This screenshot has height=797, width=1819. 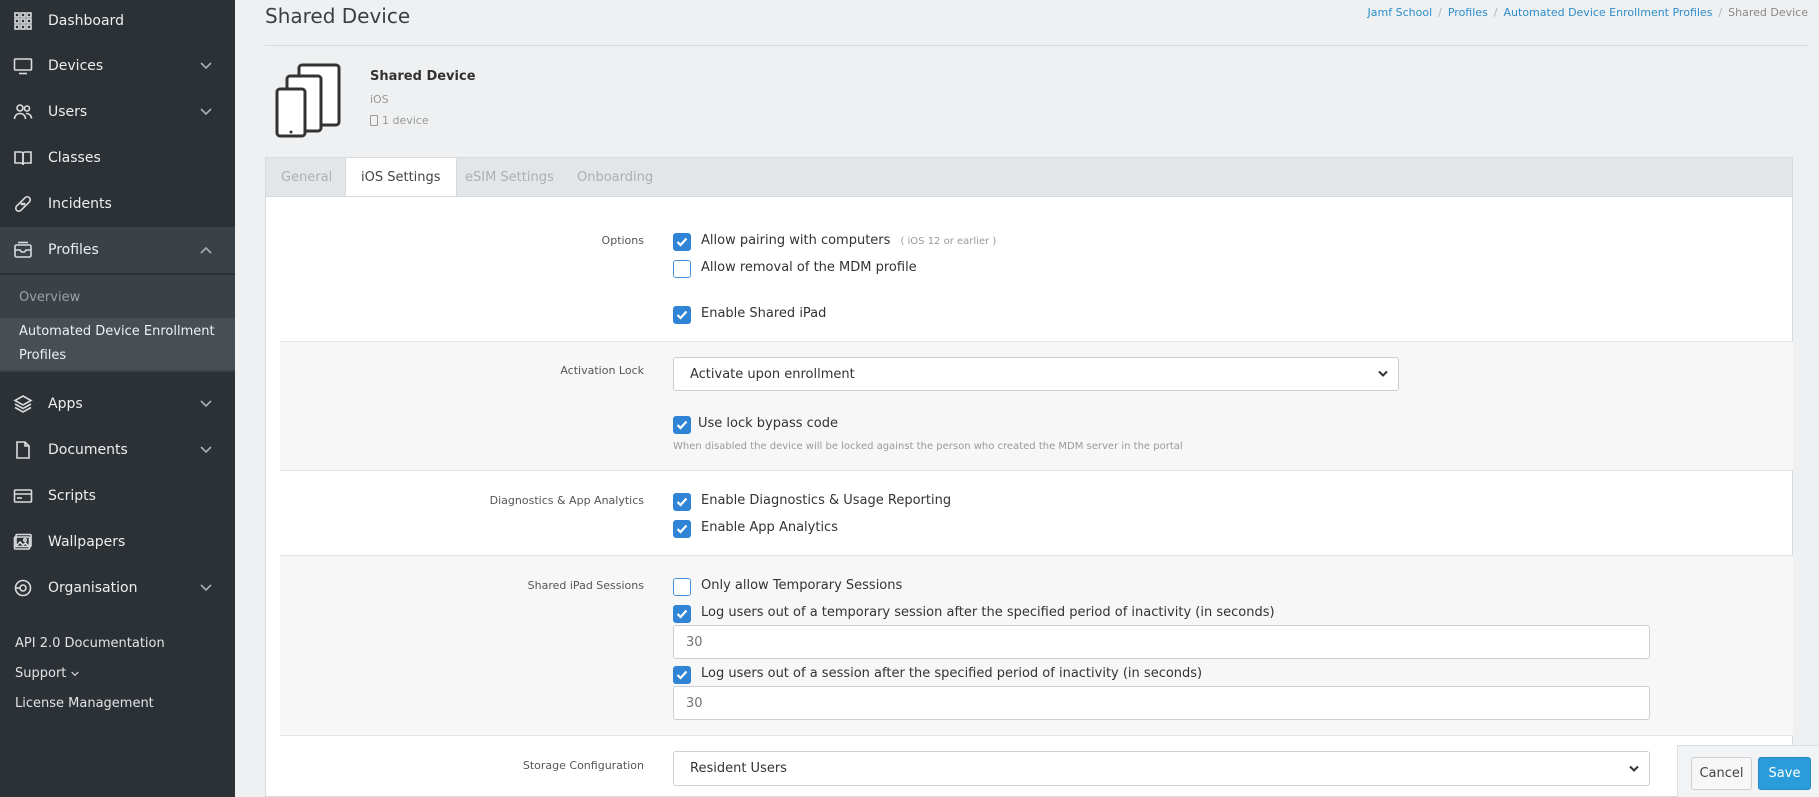 What do you see at coordinates (87, 542) in the screenshot?
I see `sidebar-item-label: Wallpapers` at bounding box center [87, 542].